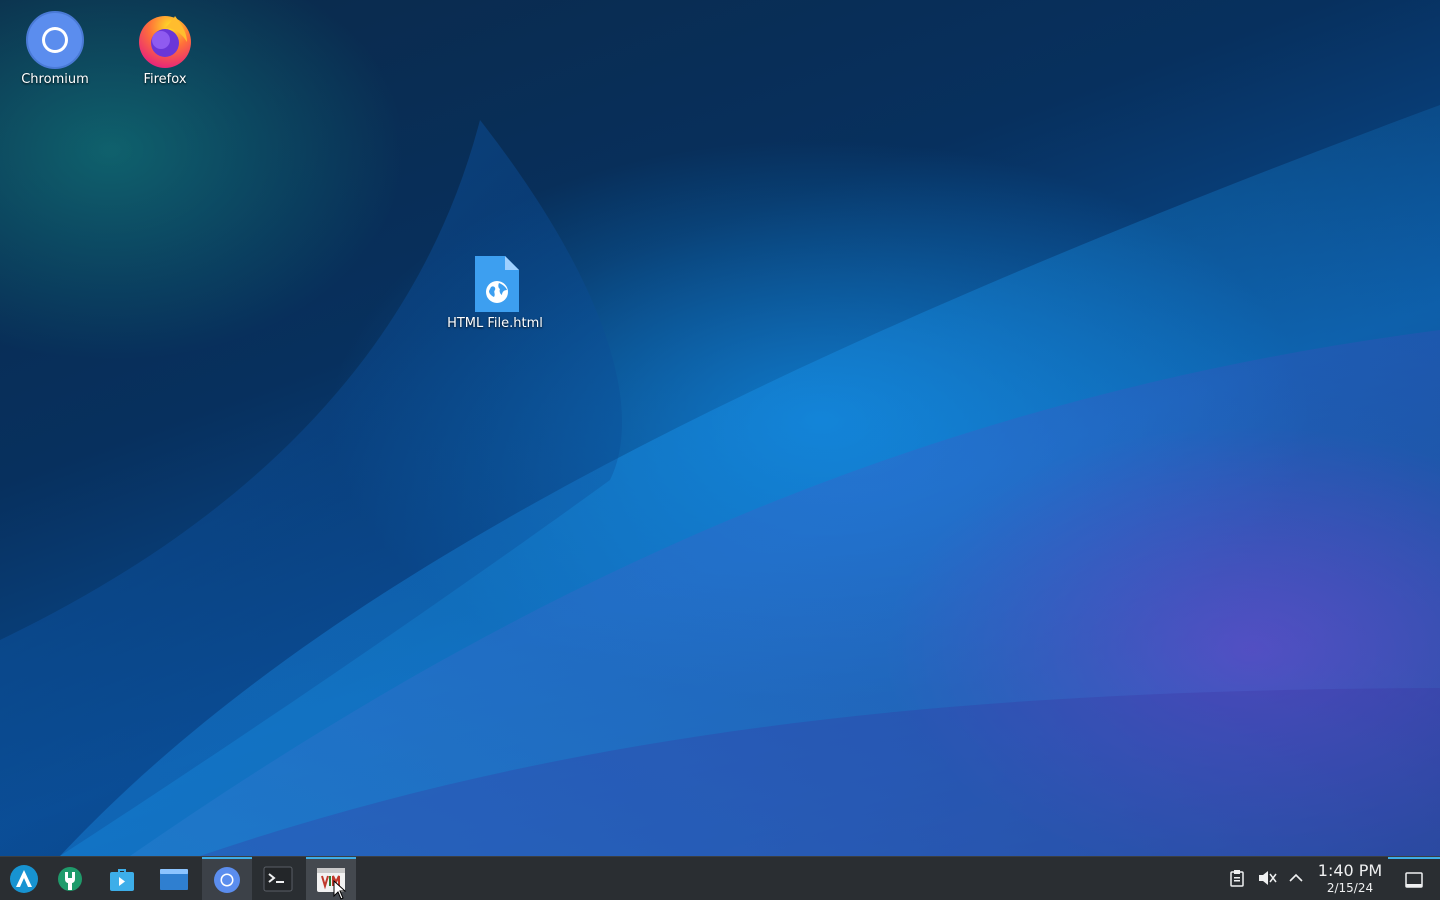 This screenshot has width=1440, height=900. I want to click on firefox-icon, so click(165, 42).